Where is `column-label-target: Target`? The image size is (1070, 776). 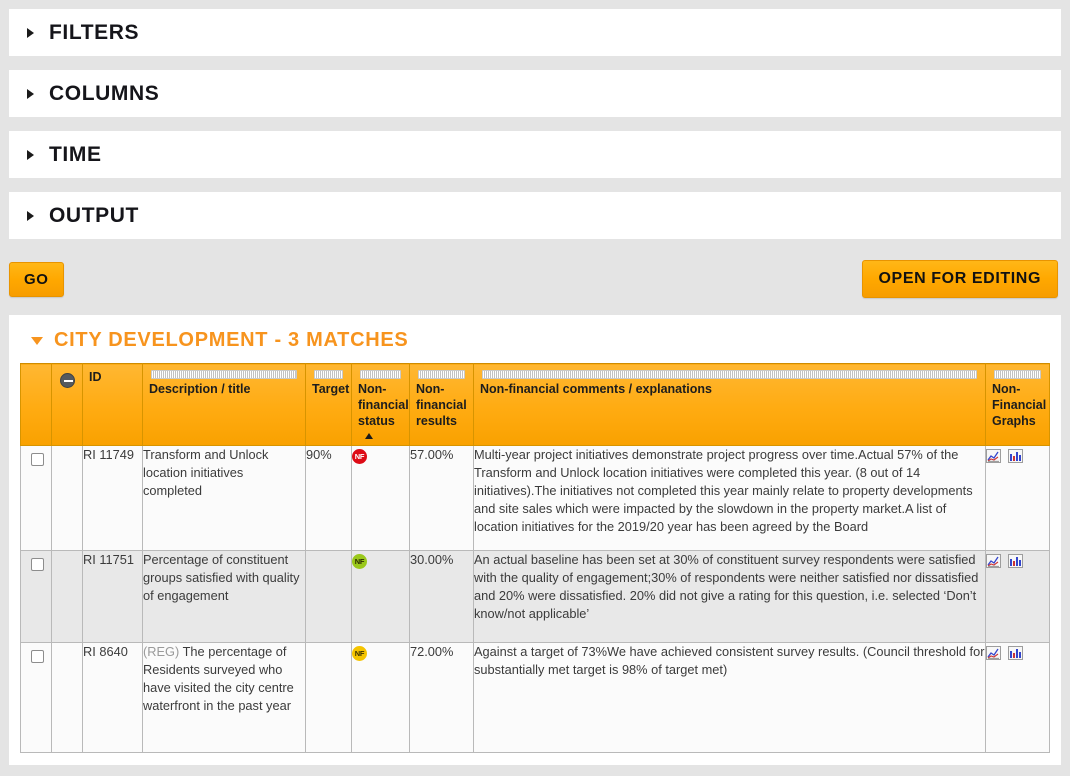 column-label-target: Target is located at coordinates (331, 389).